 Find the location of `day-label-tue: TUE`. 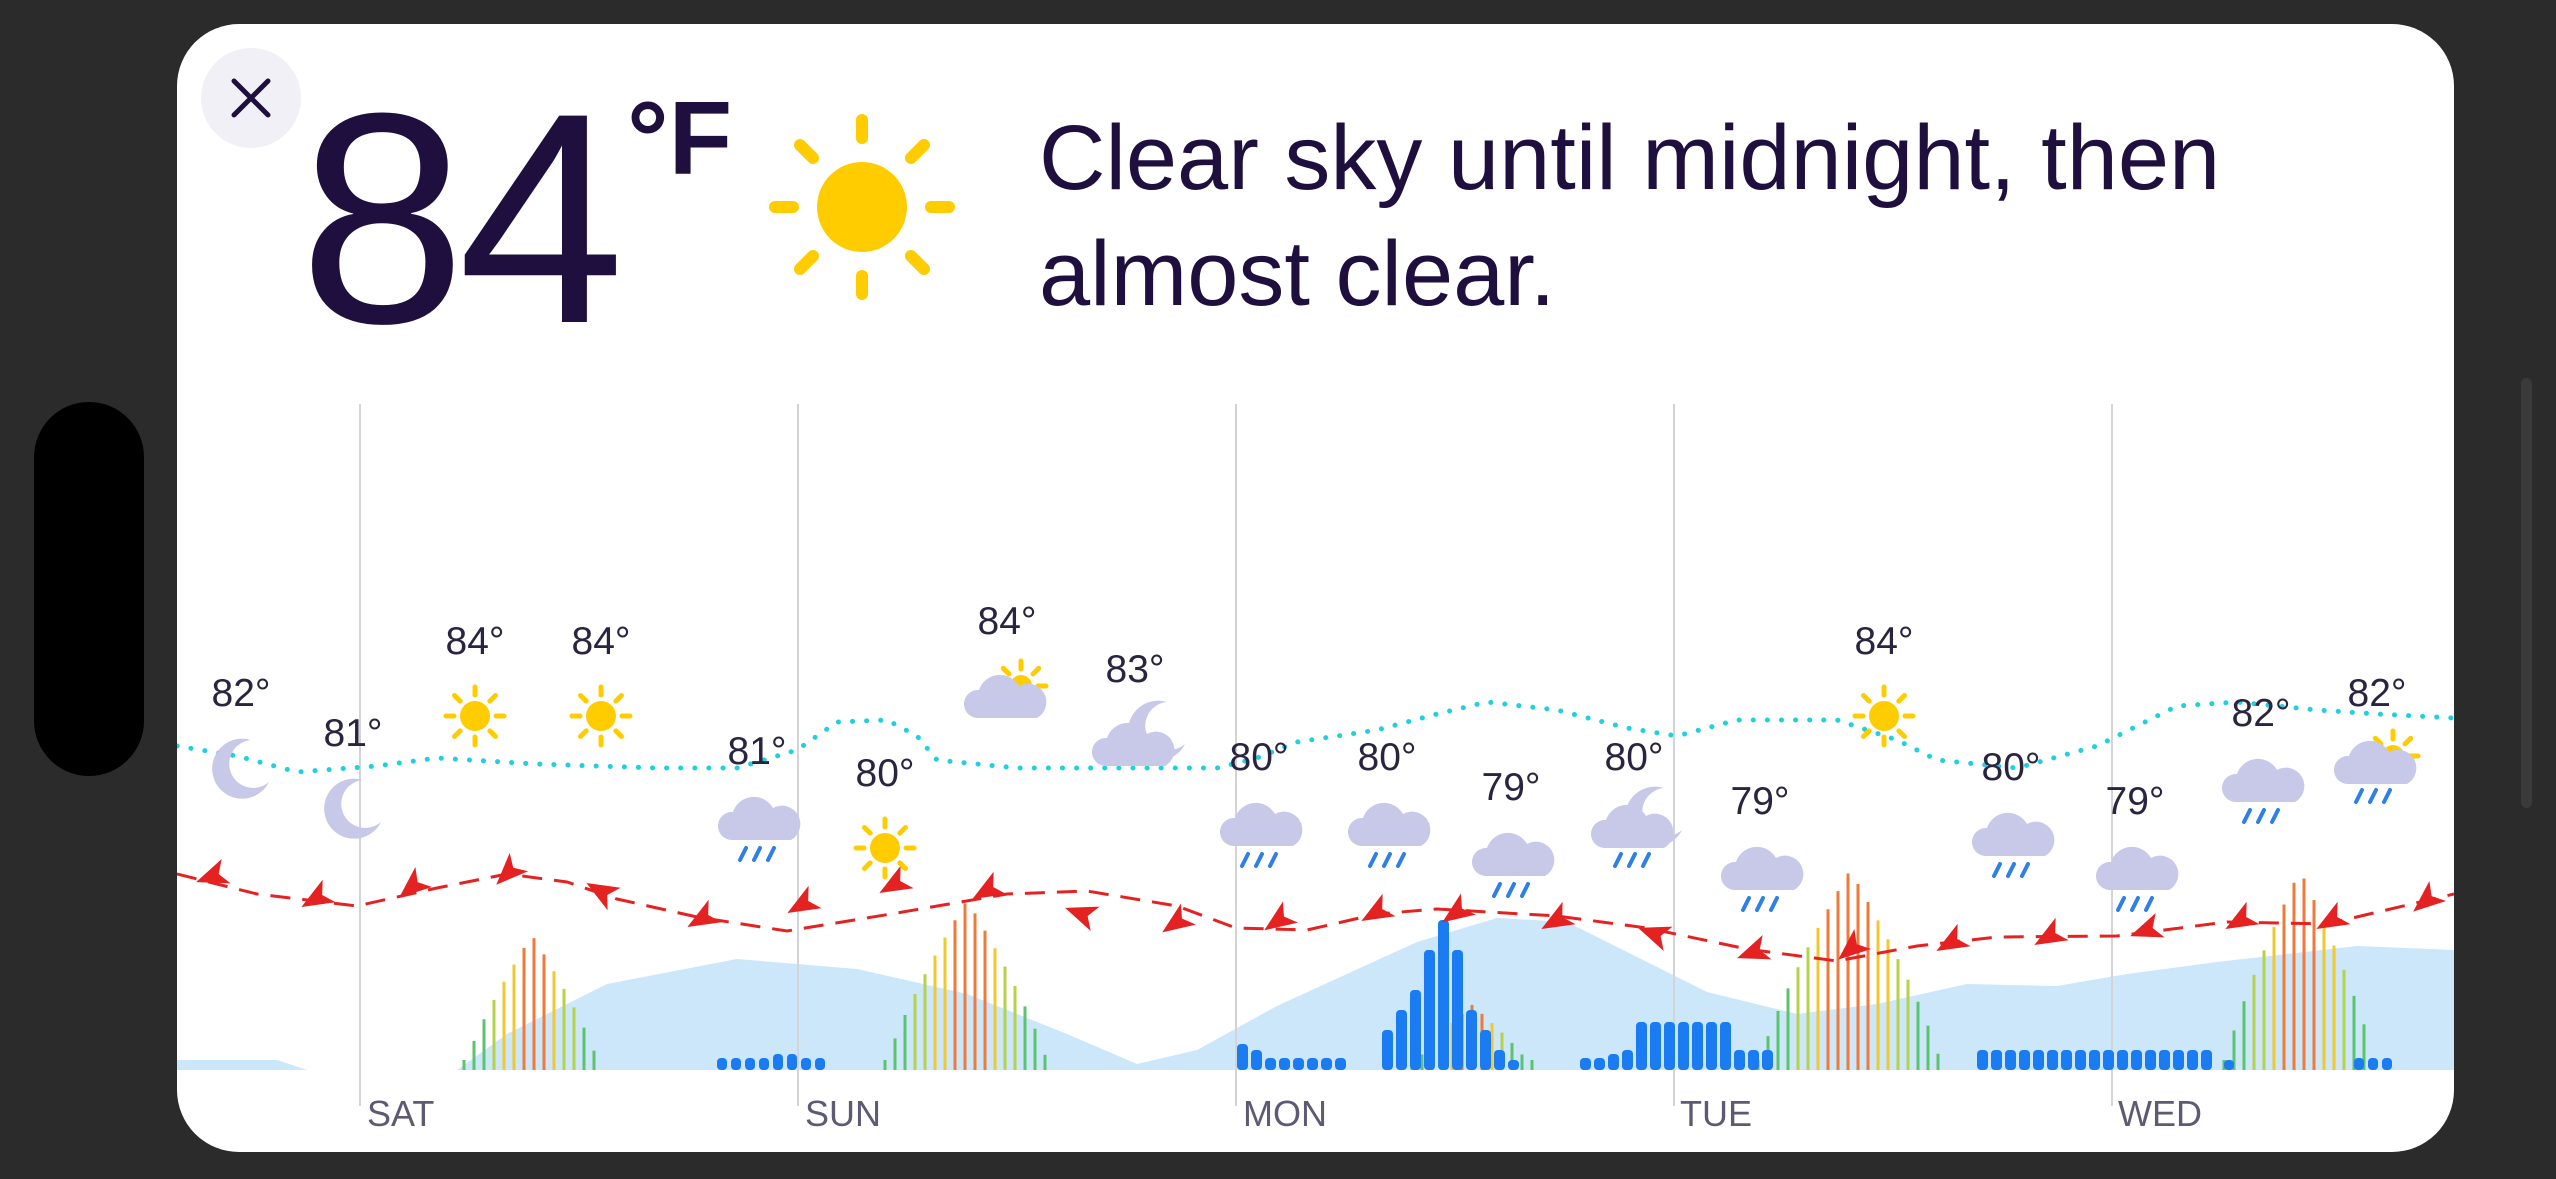

day-label-tue: TUE is located at coordinates (1716, 1113).